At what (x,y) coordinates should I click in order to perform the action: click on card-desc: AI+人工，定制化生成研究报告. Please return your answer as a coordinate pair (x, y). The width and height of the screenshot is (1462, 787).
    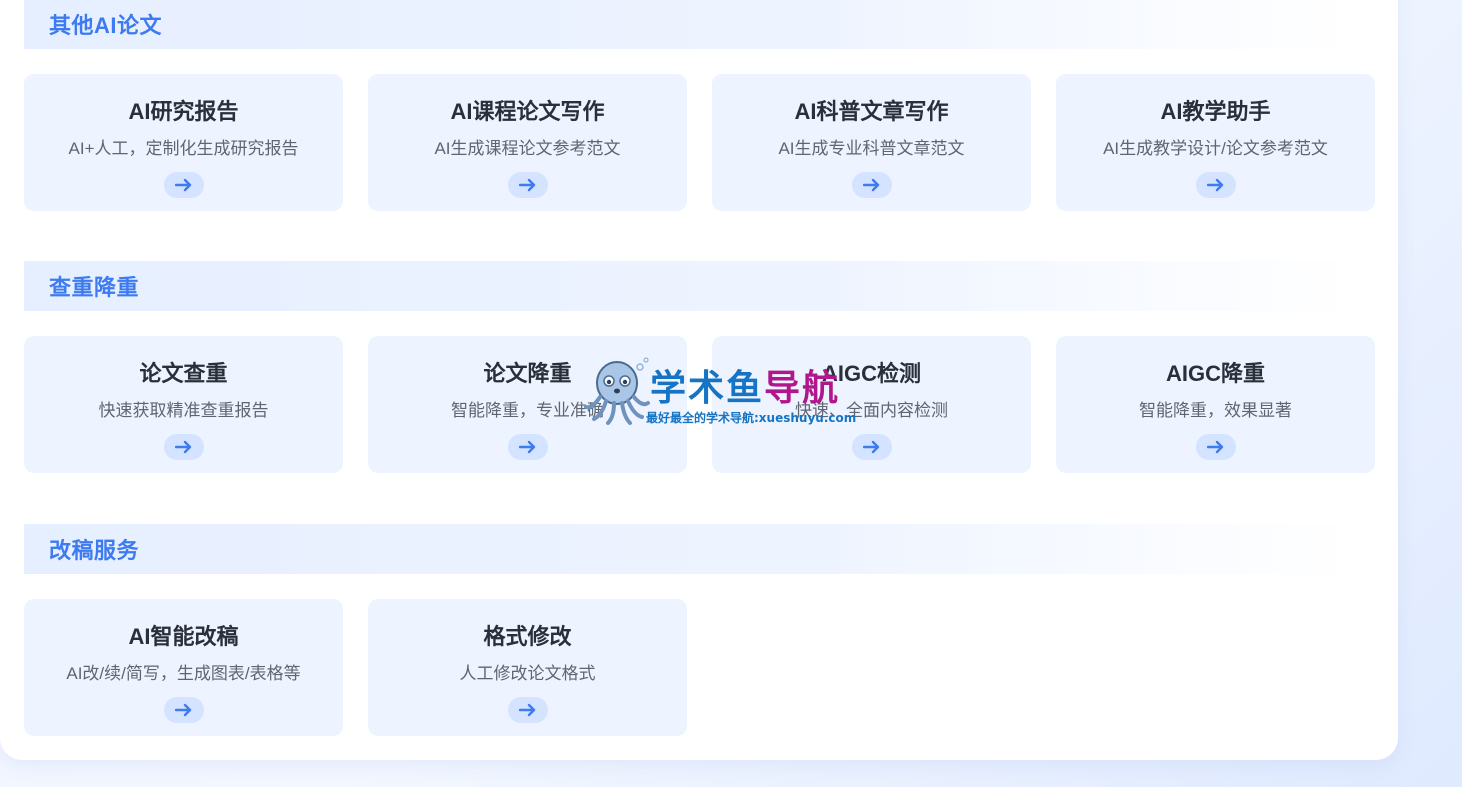
    Looking at the image, I should click on (183, 148).